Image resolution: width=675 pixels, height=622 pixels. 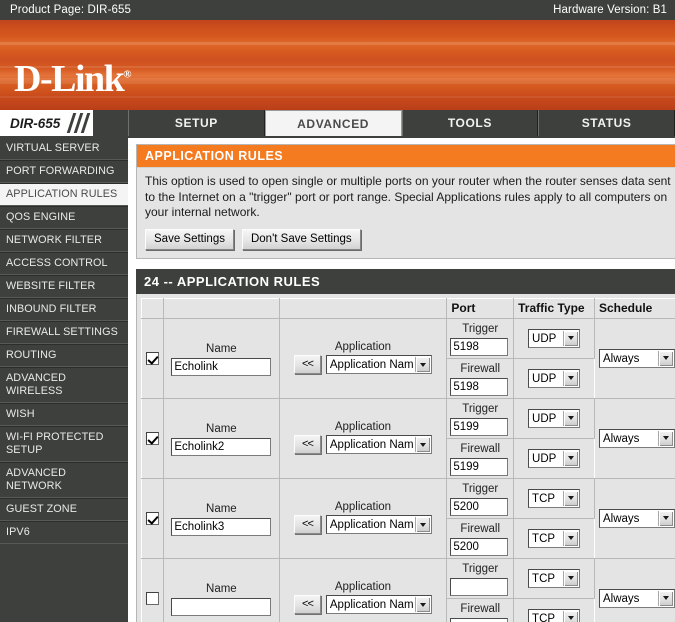 I want to click on sidebar-item-label: WI-FI PROTECTED SETUP, so click(x=55, y=443).